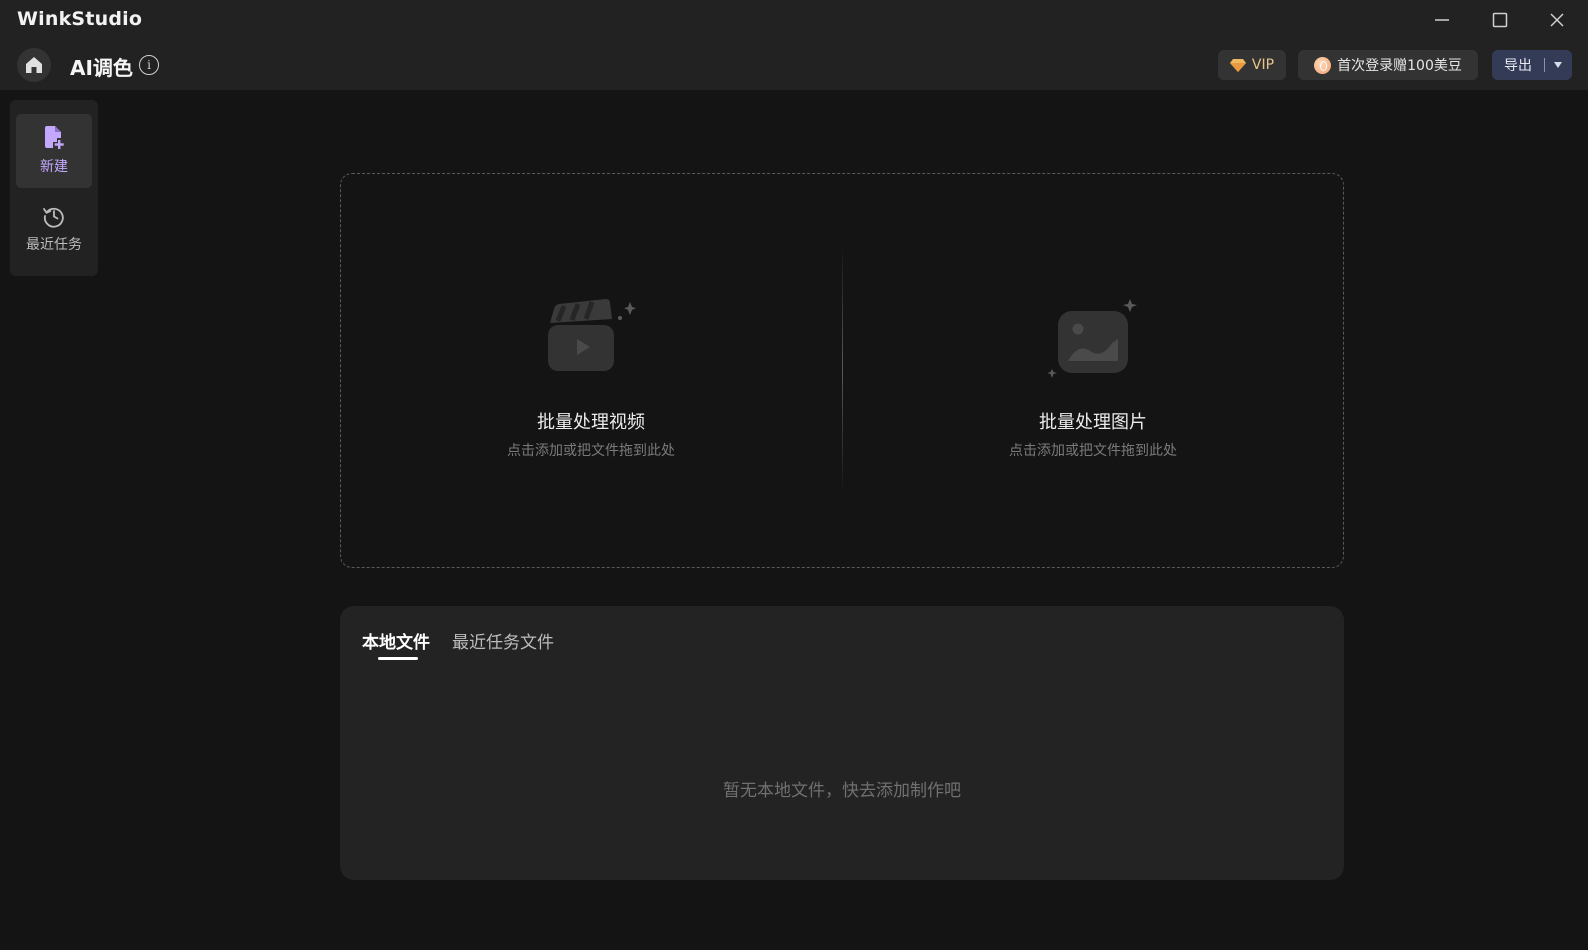 The image size is (1588, 950). Describe the element at coordinates (54, 245) in the screenshot. I see `sidebar-item-label: 最近任务` at that location.